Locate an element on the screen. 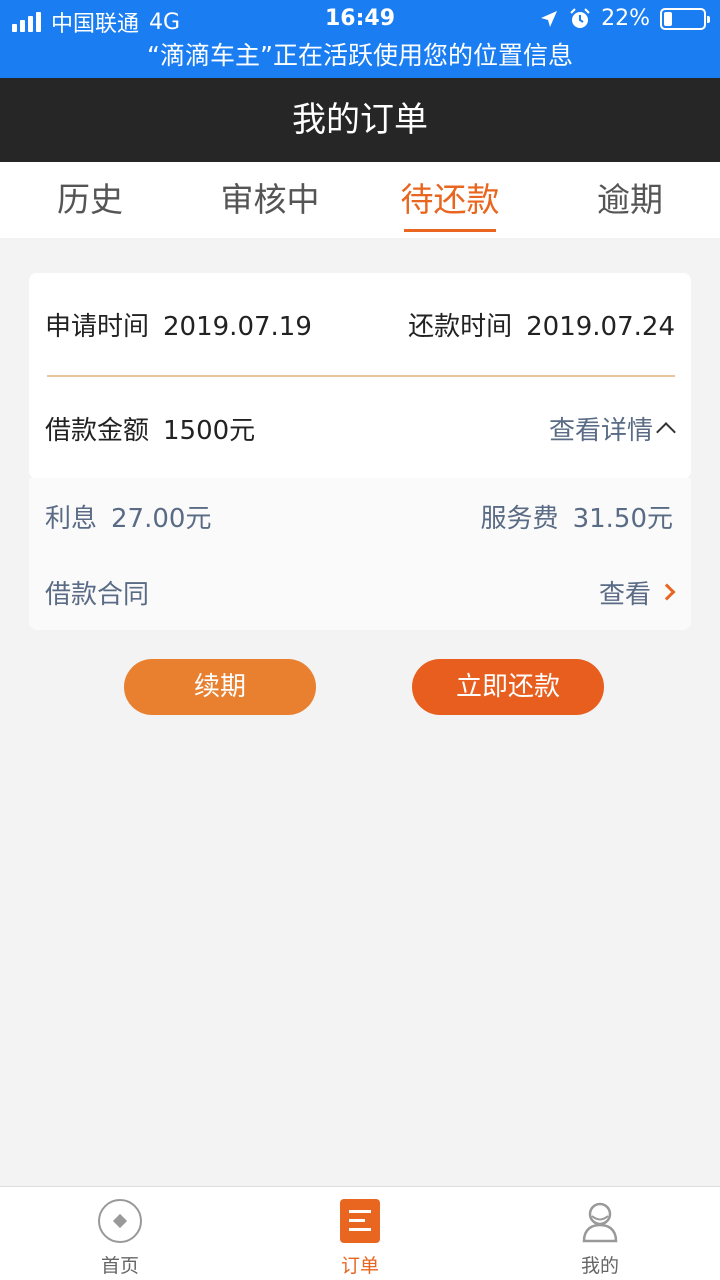 The width and height of the screenshot is (720, 1280). fees-row: 利息 27.00元 服务费 31.50元 is located at coordinates (360, 516).